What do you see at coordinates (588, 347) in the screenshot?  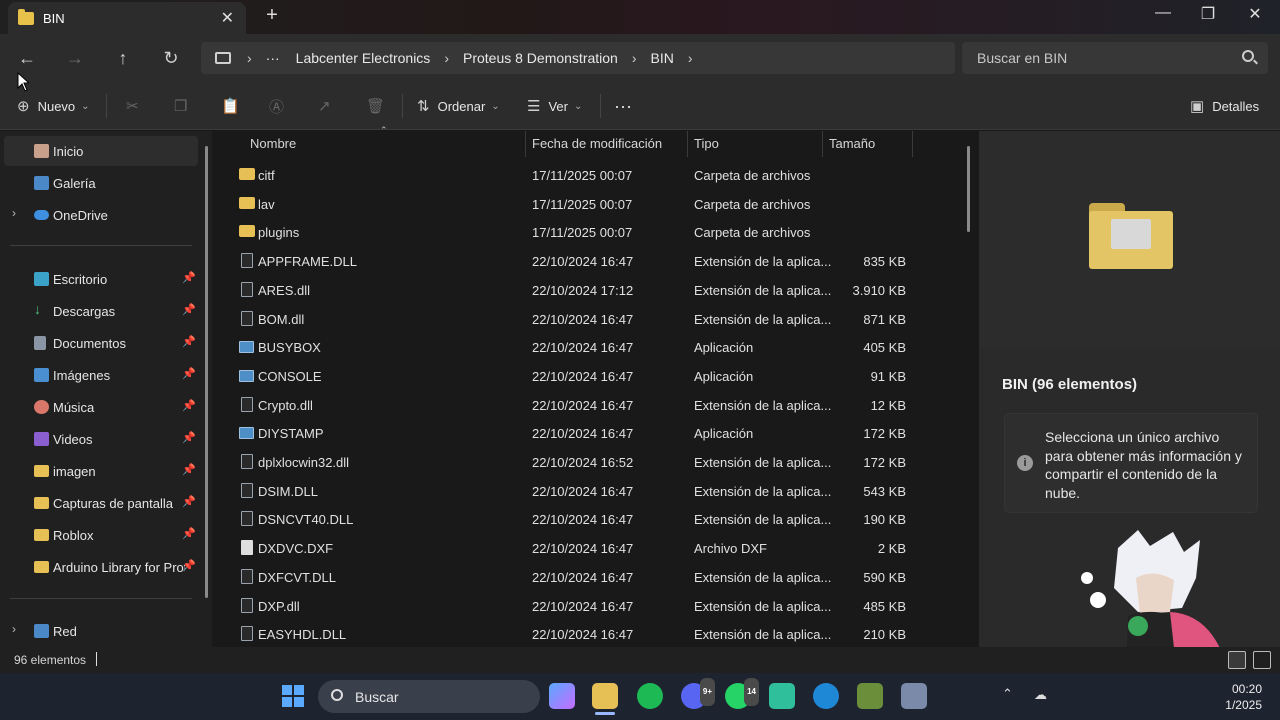 I see `file-row: BUSYBOX 22/10/2024 16:47 Aplicación 405 KB` at bounding box center [588, 347].